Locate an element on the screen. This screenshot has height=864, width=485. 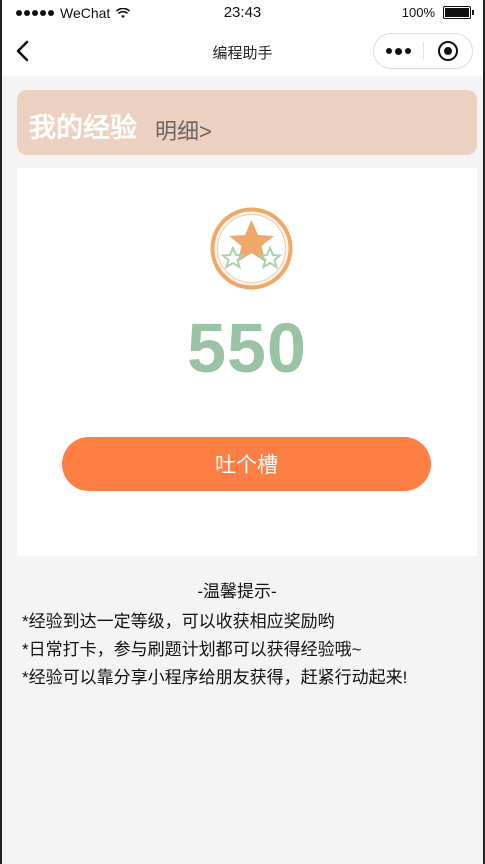
tips-title: -温馨提示- is located at coordinates (237, 591).